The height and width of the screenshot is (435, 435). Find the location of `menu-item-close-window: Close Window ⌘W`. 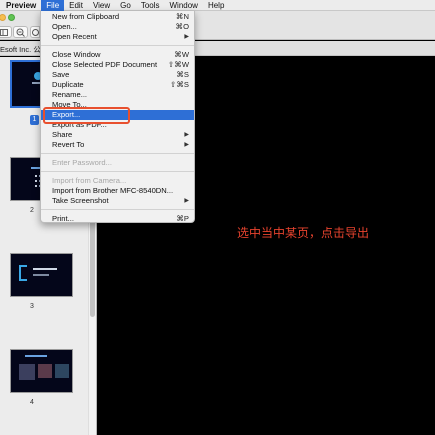

menu-item-close-window: Close Window ⌘W is located at coordinates (117, 55).